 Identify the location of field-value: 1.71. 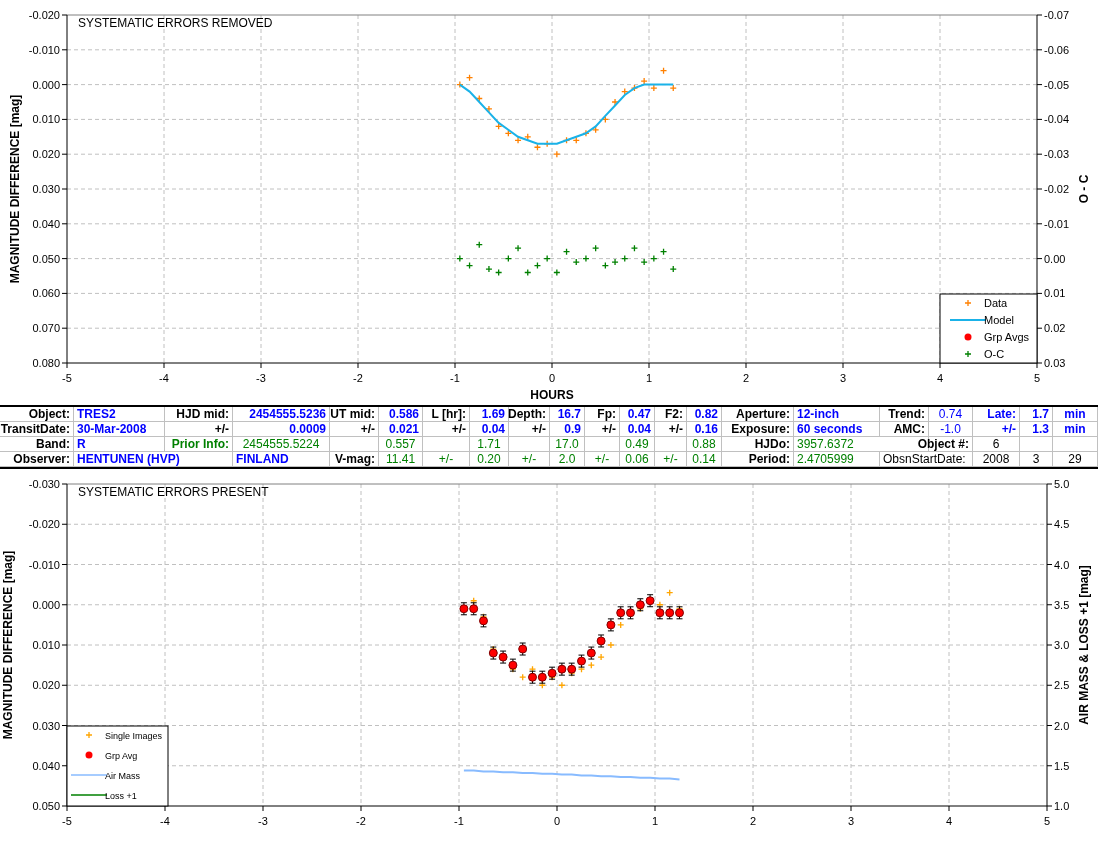
(489, 444).